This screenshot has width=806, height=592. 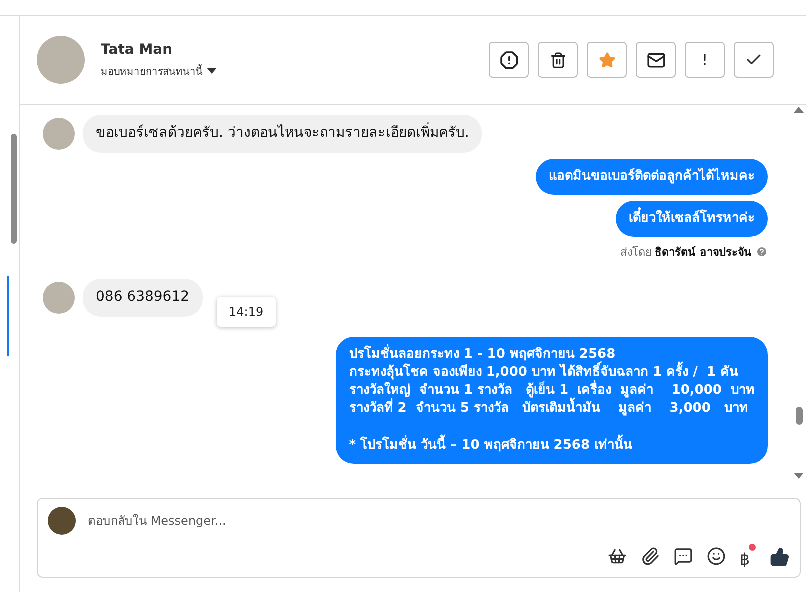 I want to click on message-bubble: ขอเบอร์เซลด้วยครับ. ว่างตอนไหนจะถามรายละเอียดเพิ่มครับ., so click(x=282, y=134).